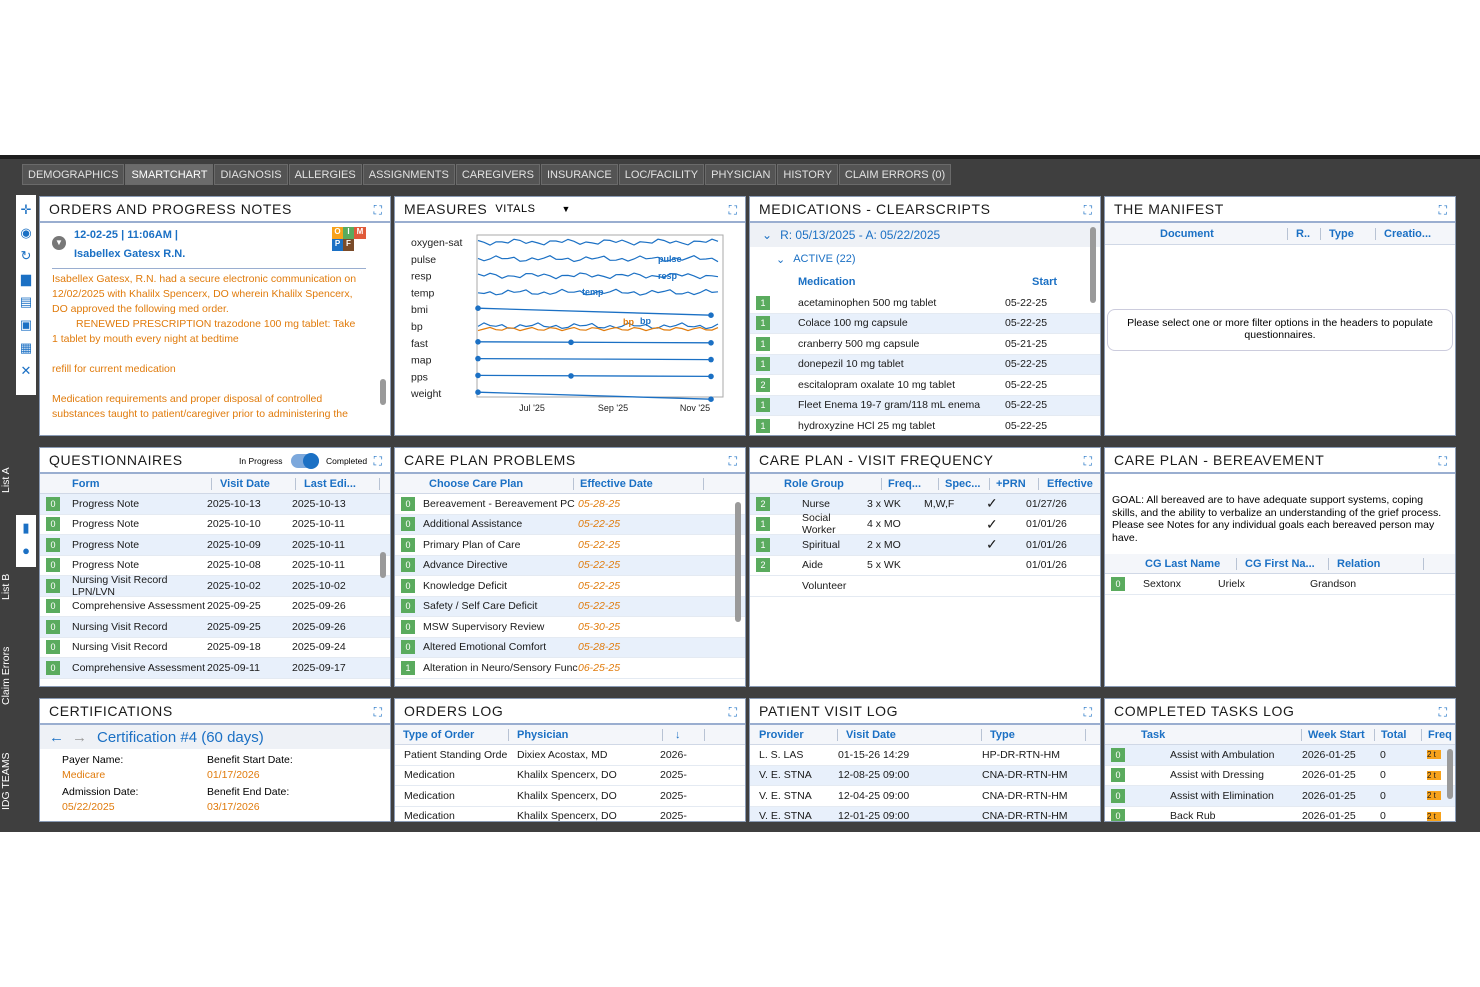 The height and width of the screenshot is (987, 1480). Describe the element at coordinates (251, 174) in the screenshot. I see `tab-diagnosis: DIAGNOSIS` at that location.